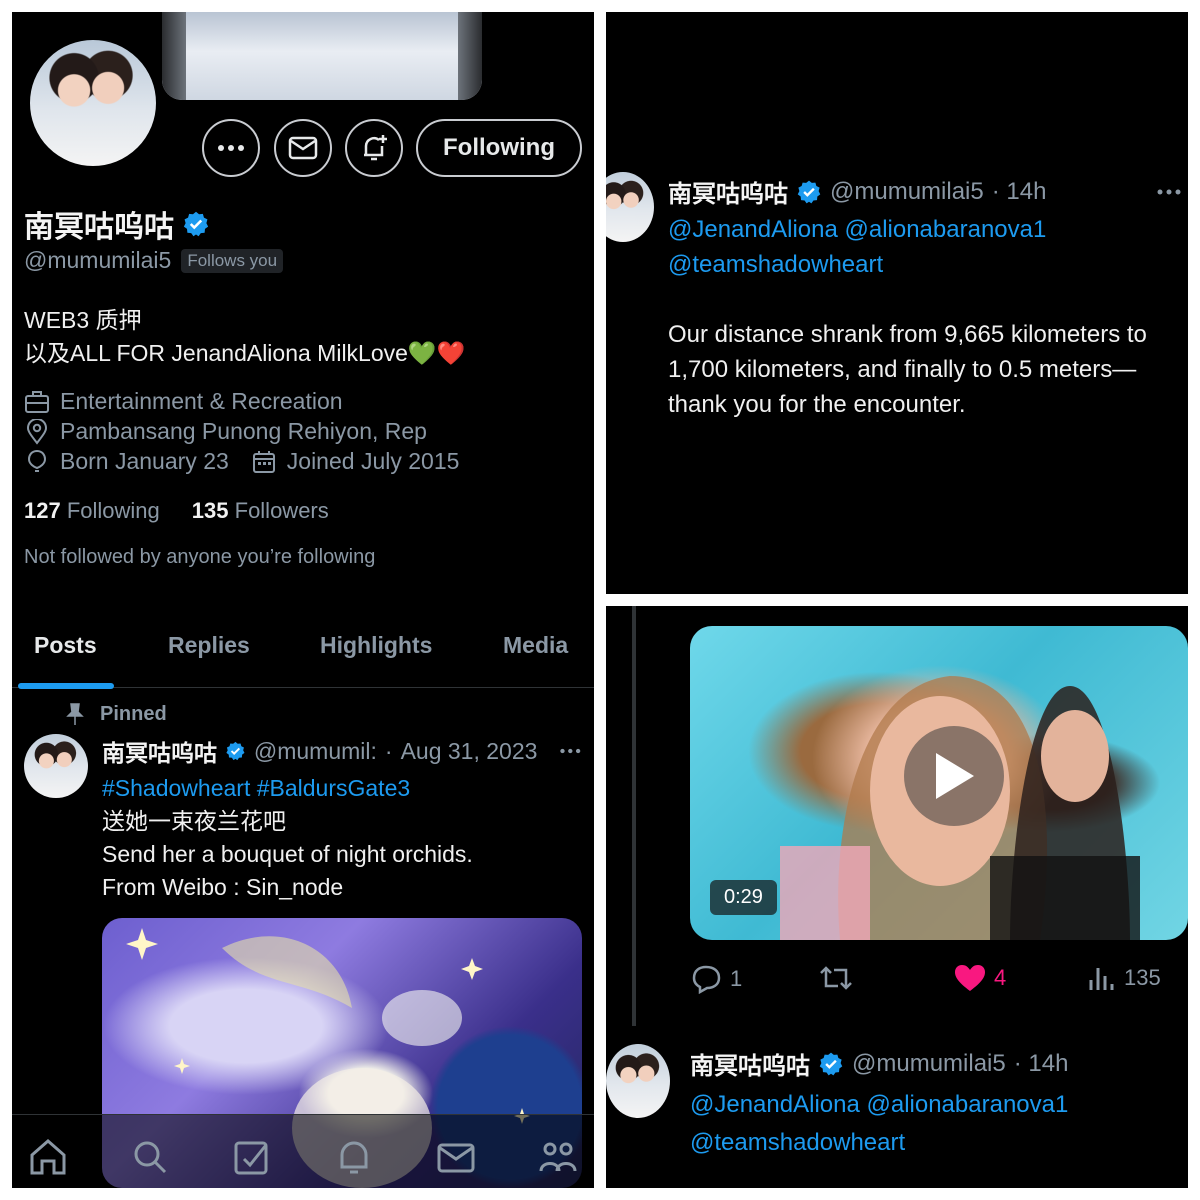 This screenshot has height=1200, width=1200. Describe the element at coordinates (287, 788) in the screenshot. I see `post-hashtags: #Shadowheart #BaldursGate3` at that location.